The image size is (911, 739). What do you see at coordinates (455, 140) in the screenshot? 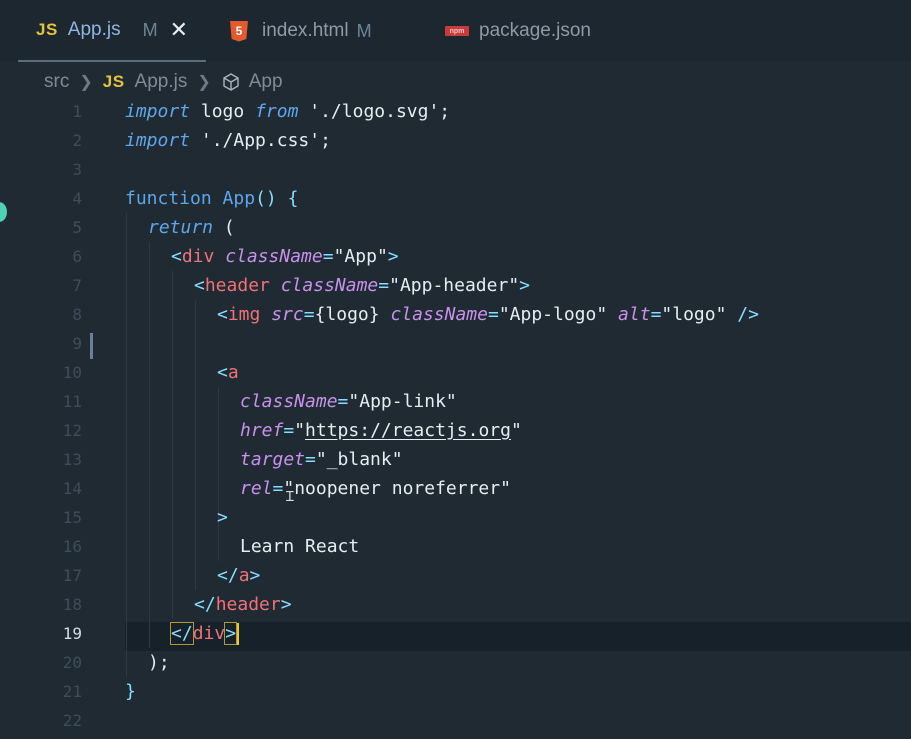
I see `code-line: 2 import './App.css';` at bounding box center [455, 140].